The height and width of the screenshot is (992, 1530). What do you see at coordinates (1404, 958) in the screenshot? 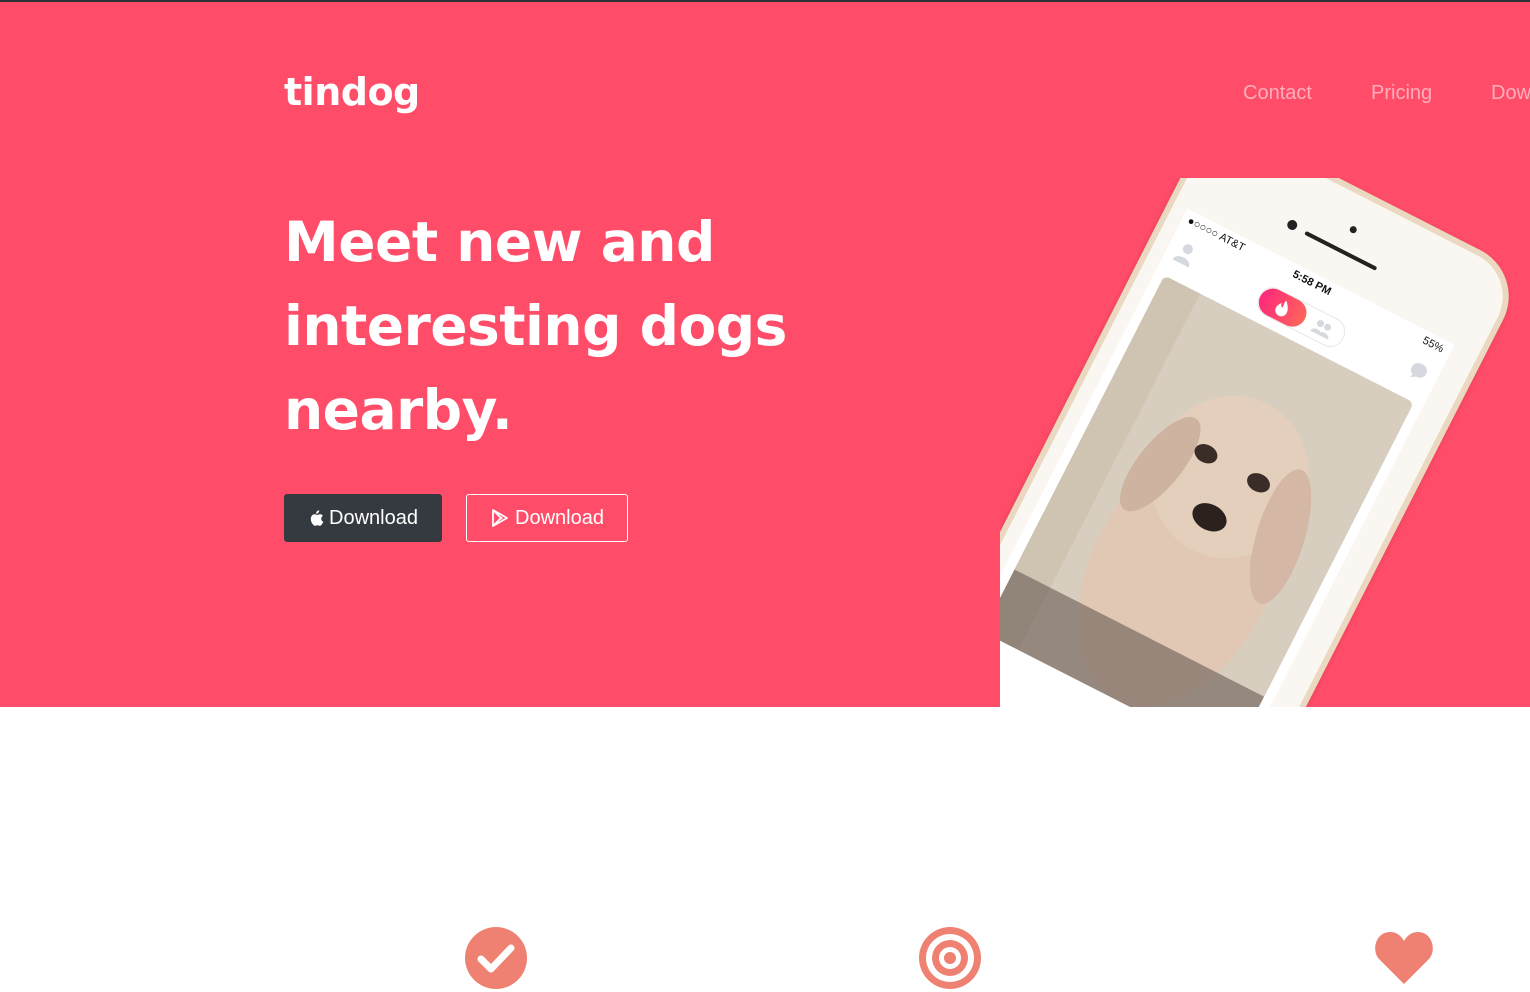
I see `heart-icon` at bounding box center [1404, 958].